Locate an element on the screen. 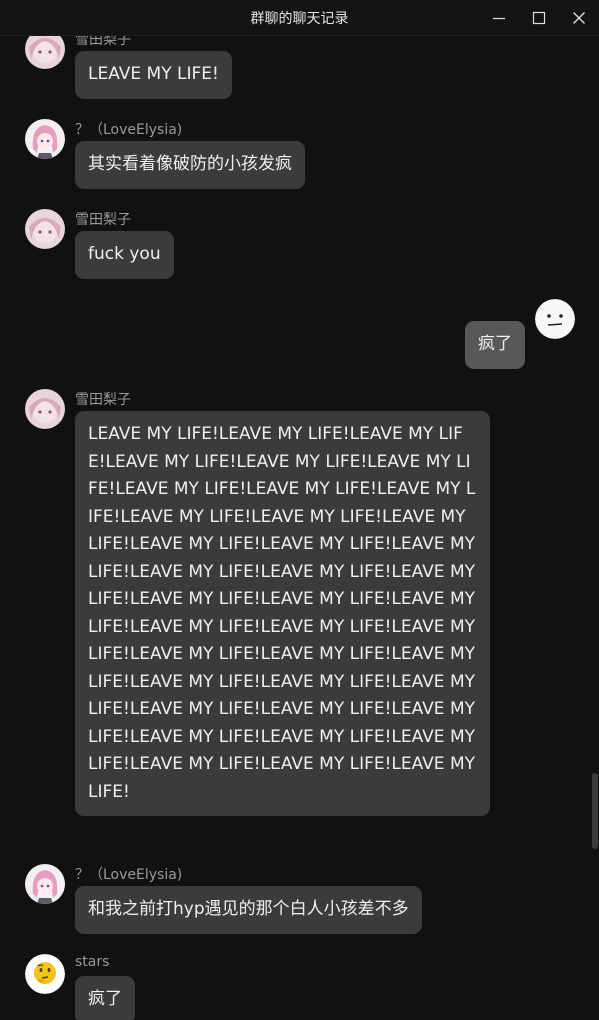 The height and width of the screenshot is (1020, 599). maximize-icon is located at coordinates (539, 18).